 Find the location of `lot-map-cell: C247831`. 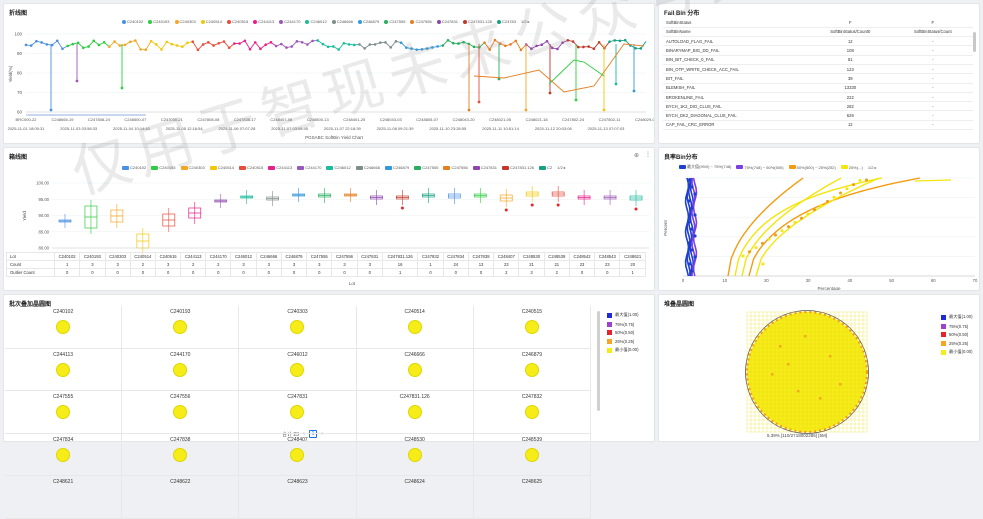

lot-map-cell: C247831 is located at coordinates (297, 412).